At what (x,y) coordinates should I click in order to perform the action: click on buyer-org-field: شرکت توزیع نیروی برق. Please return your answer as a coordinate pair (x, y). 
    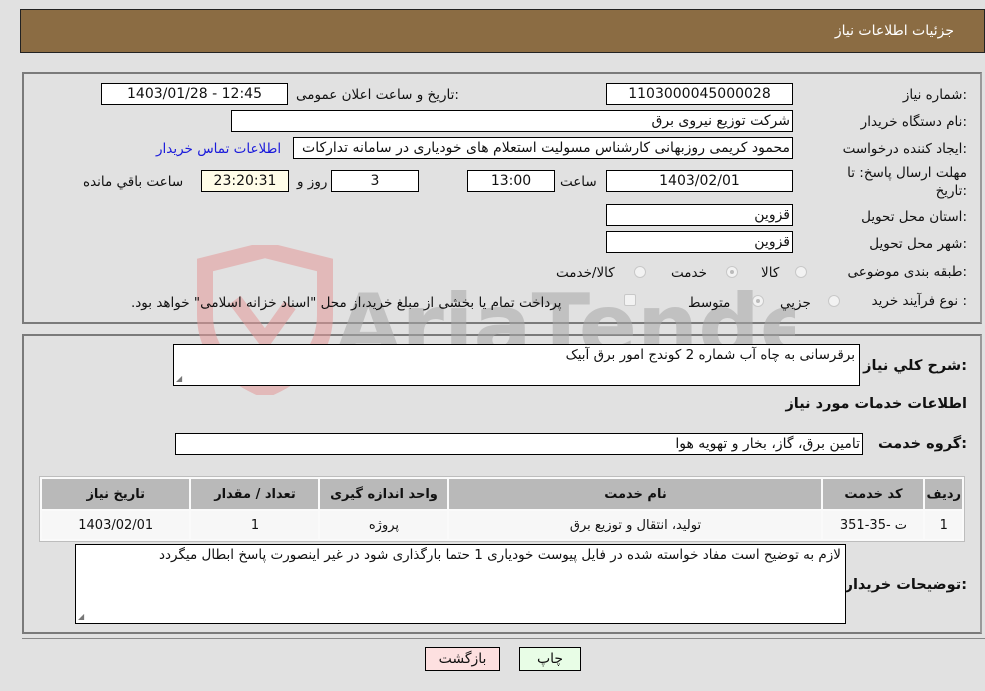
    Looking at the image, I should click on (512, 121).